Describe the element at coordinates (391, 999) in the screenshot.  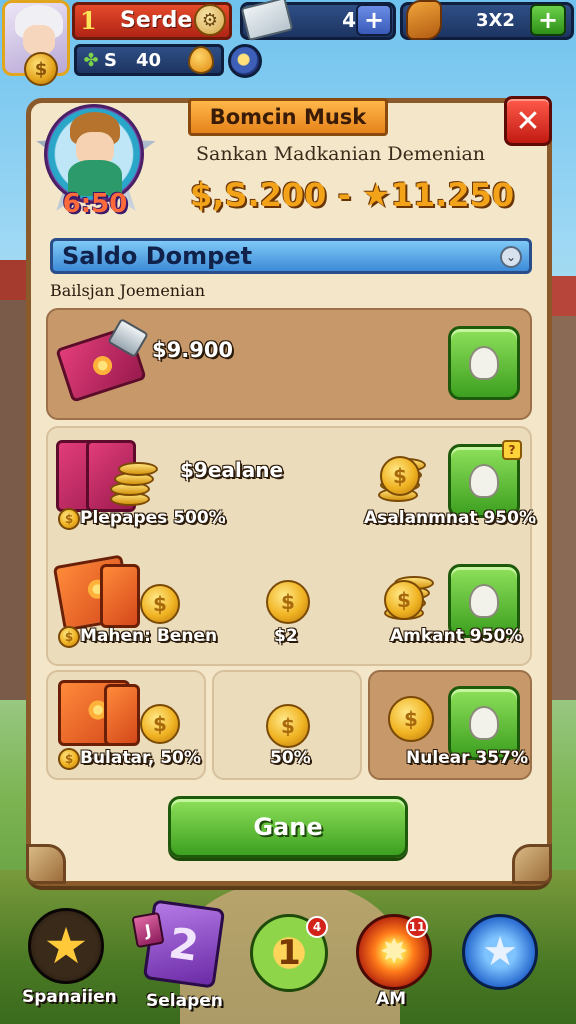
I see `nav-label-am: AM` at that location.